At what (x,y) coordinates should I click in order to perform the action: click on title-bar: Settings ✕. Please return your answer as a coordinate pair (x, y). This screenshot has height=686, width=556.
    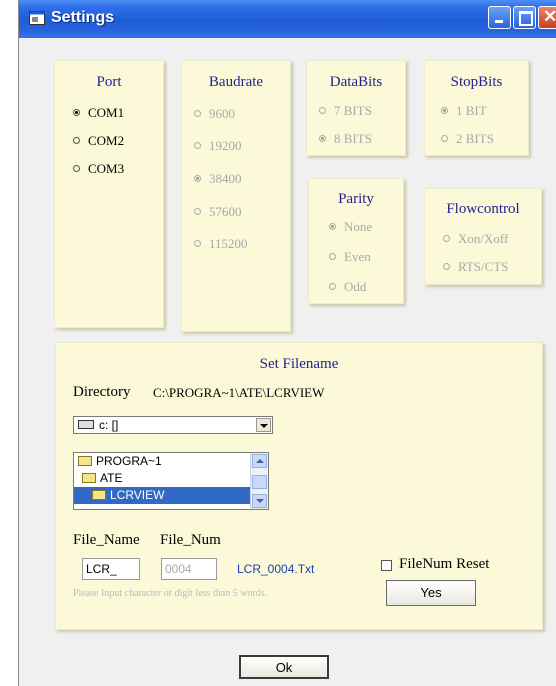
    Looking at the image, I should click on (287, 19).